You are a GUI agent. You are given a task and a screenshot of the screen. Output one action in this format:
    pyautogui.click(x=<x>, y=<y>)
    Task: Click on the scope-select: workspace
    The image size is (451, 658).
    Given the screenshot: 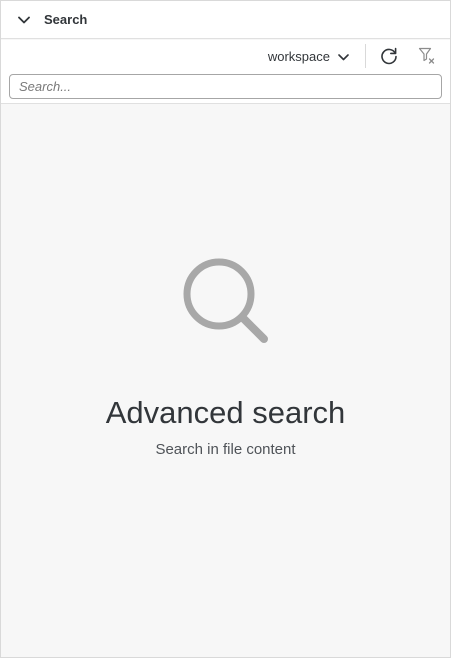 What is the action you would take?
    pyautogui.click(x=308, y=56)
    